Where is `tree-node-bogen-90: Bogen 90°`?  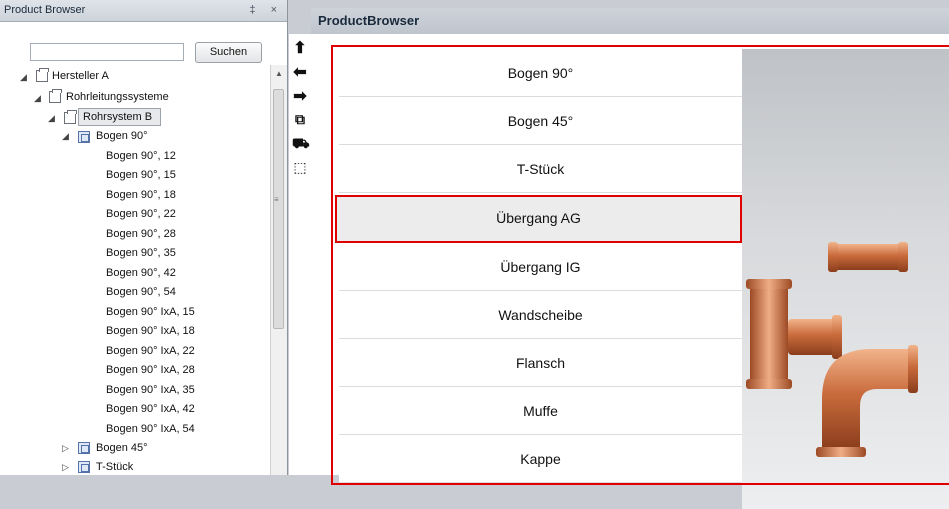 tree-node-bogen-90: Bogen 90° is located at coordinates (122, 136).